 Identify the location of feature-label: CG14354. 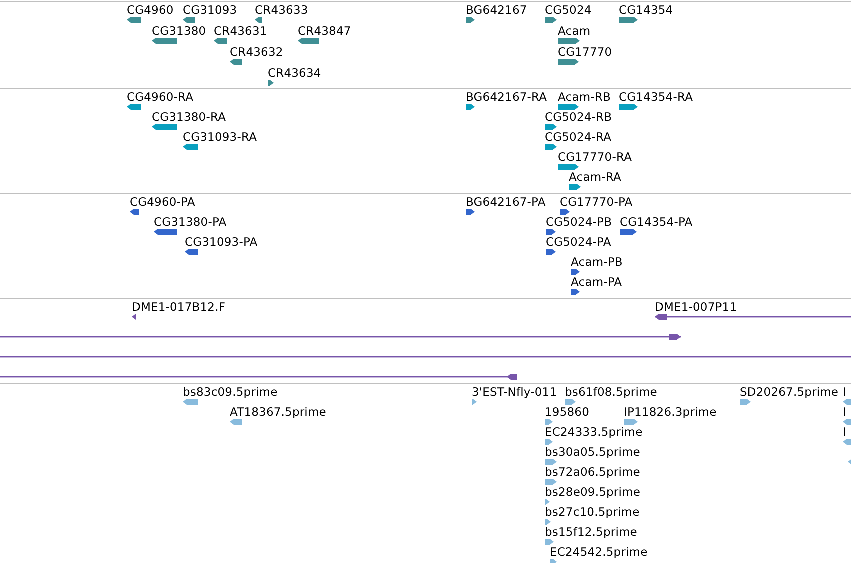
(646, 10).